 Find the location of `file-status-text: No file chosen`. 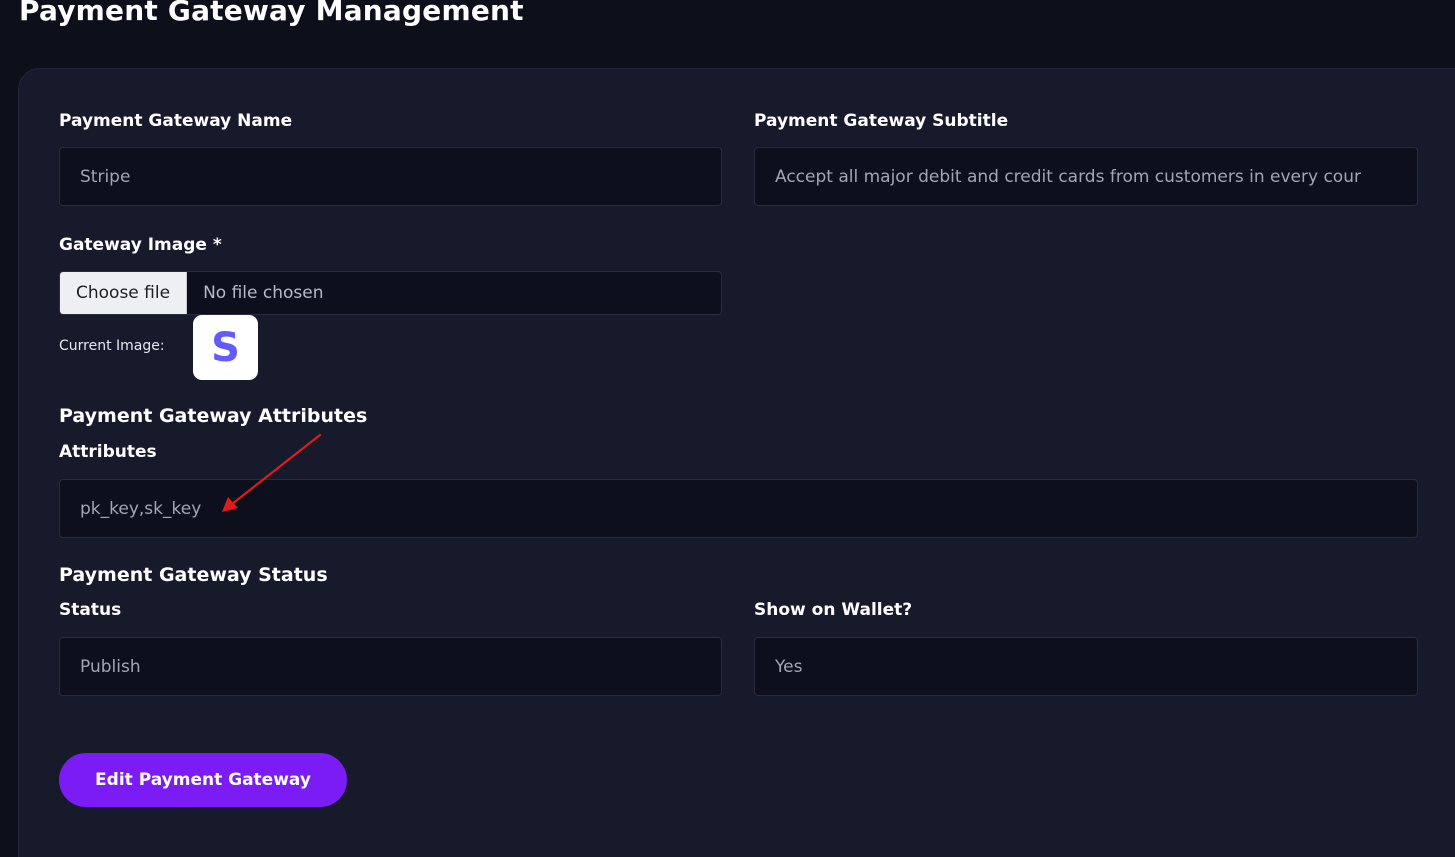

file-status-text: No file chosen is located at coordinates (263, 293).